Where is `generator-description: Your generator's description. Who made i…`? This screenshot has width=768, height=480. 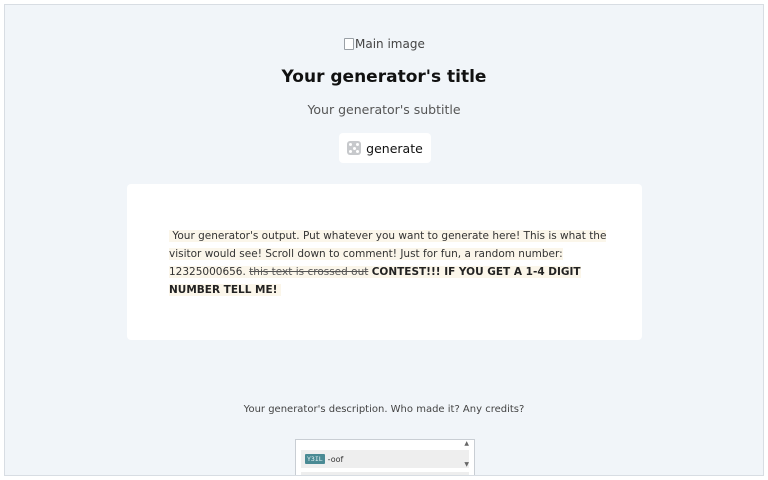
generator-description: Your generator's description. Who made i… is located at coordinates (384, 409).